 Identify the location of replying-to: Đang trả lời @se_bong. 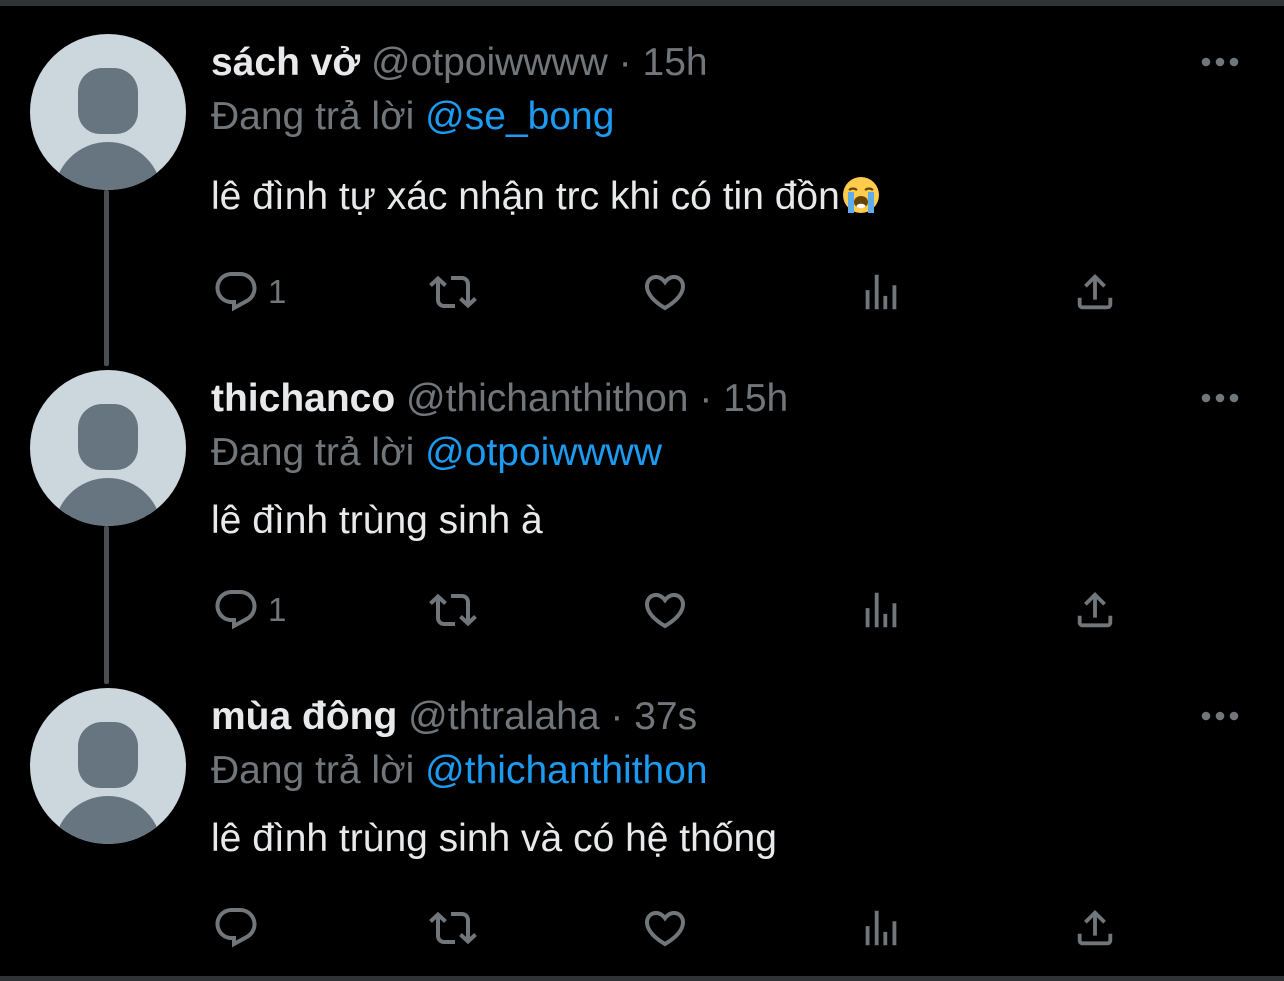
(412, 117).